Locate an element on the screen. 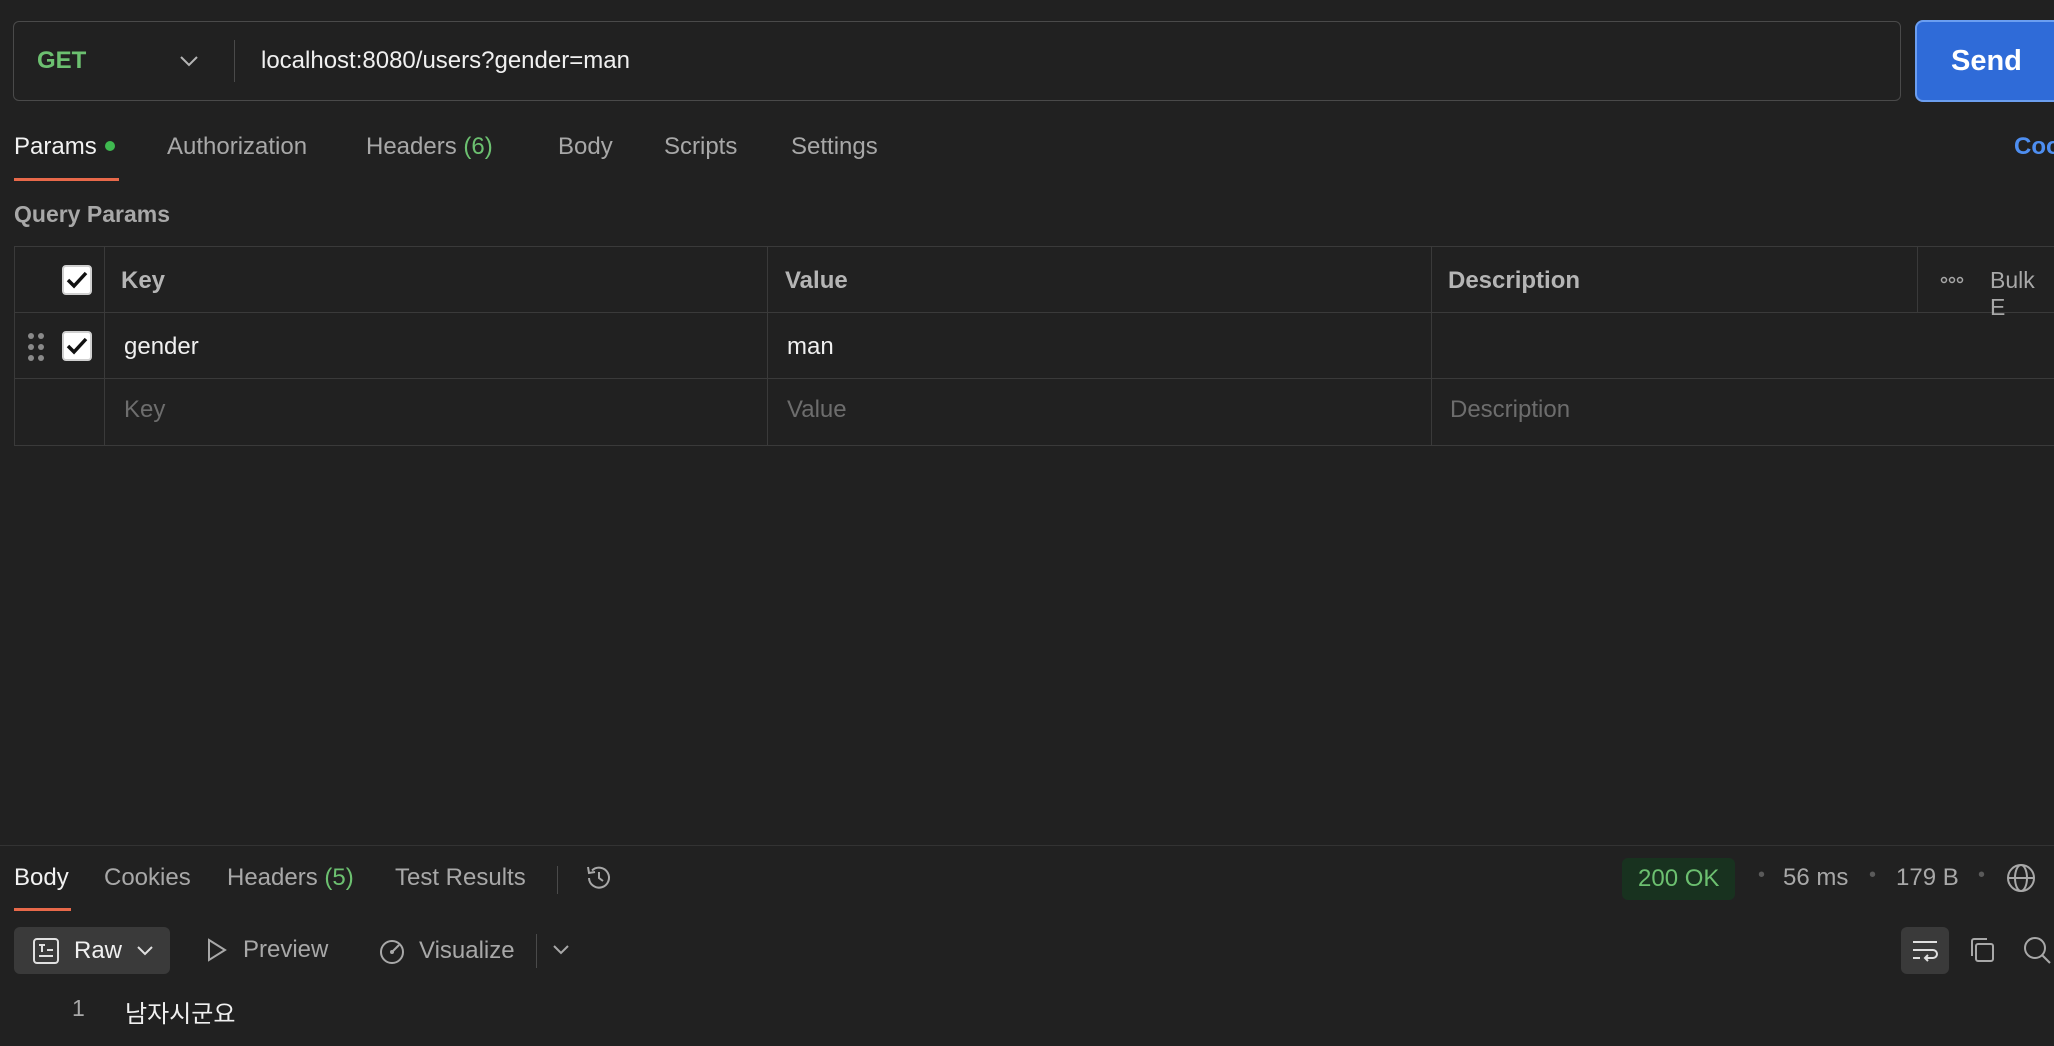 The height and width of the screenshot is (1046, 2054). bulk-edit-link: Bulk E is located at coordinates (2022, 294).